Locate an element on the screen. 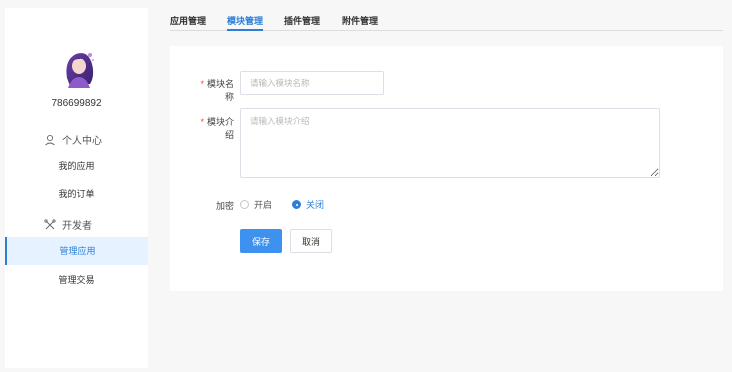  sidebar-item-manage-apps: 管理应用 is located at coordinates (76, 251).